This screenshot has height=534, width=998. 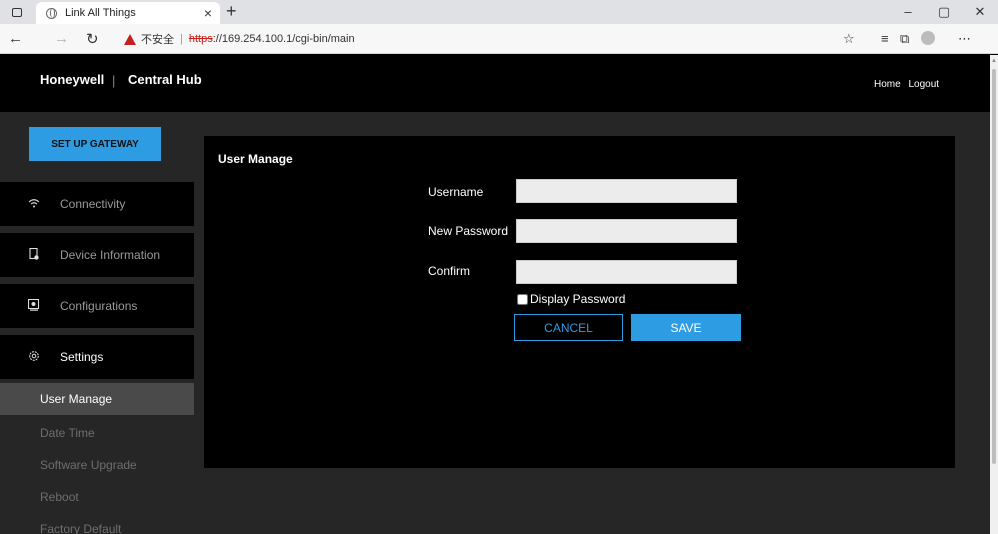 What do you see at coordinates (208, 13) in the screenshot?
I see `tab-close-icon: ×` at bounding box center [208, 13].